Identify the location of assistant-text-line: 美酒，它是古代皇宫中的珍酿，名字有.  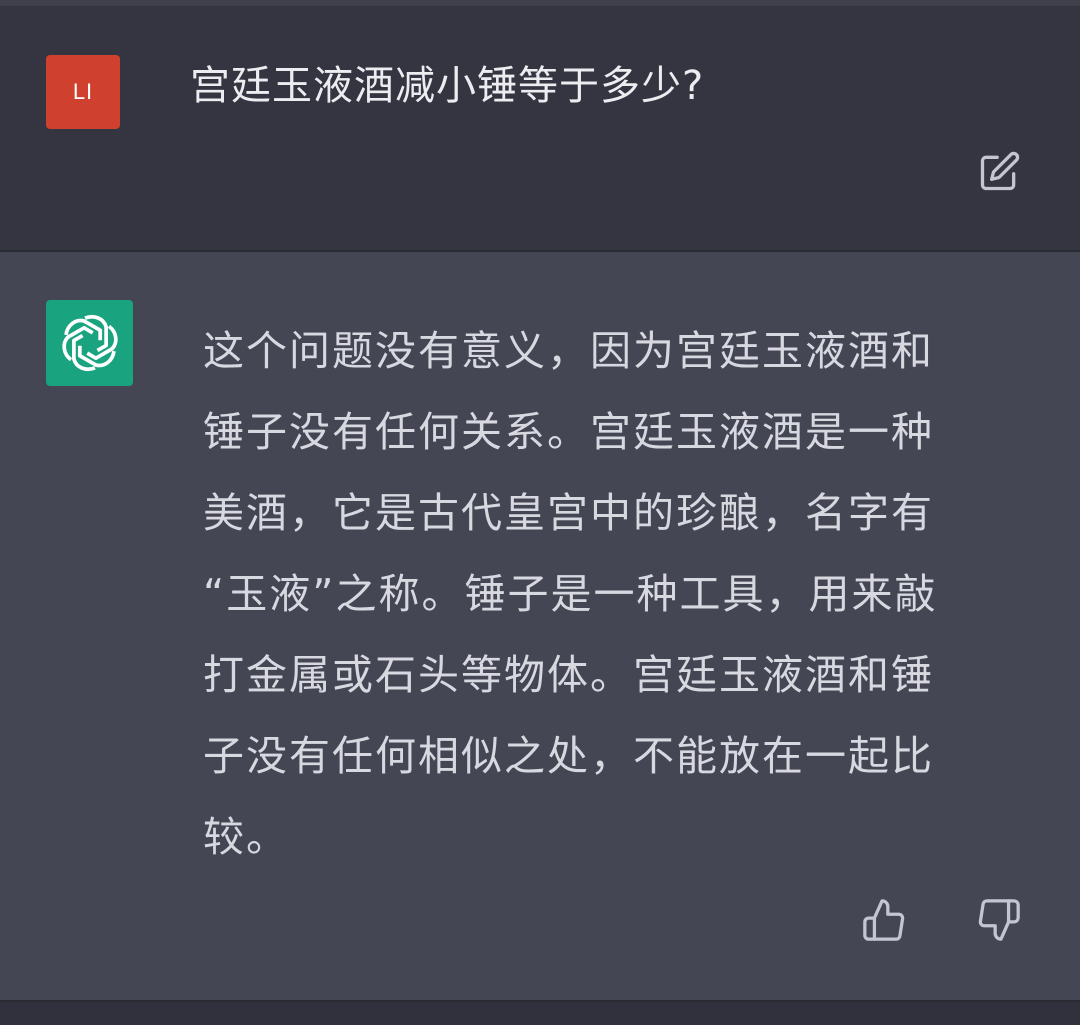
(568, 513).